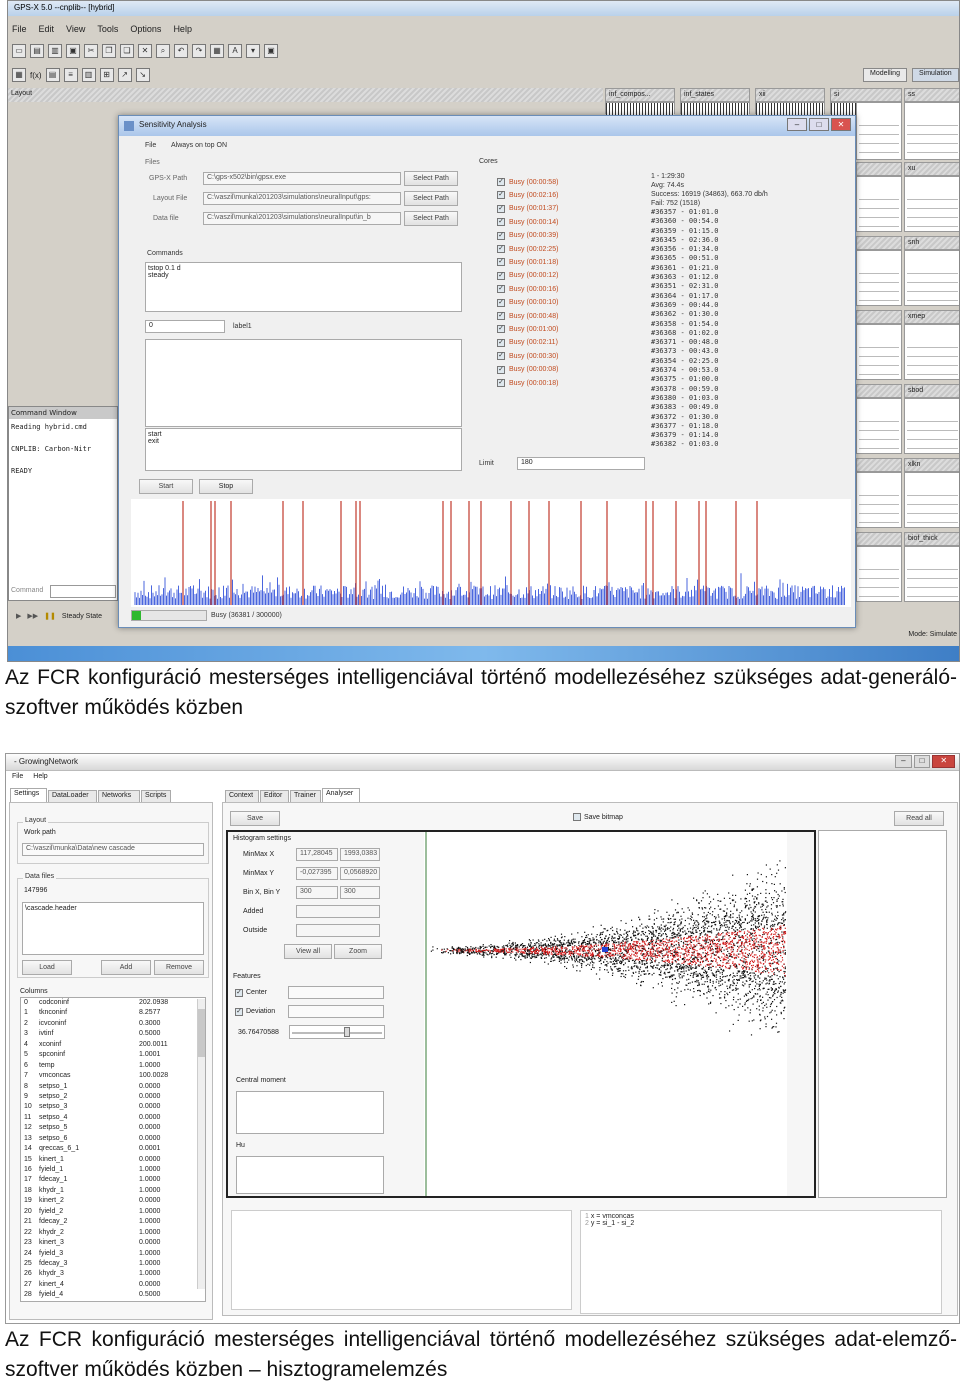  I want to click on menu-item: Options, so click(145, 29).